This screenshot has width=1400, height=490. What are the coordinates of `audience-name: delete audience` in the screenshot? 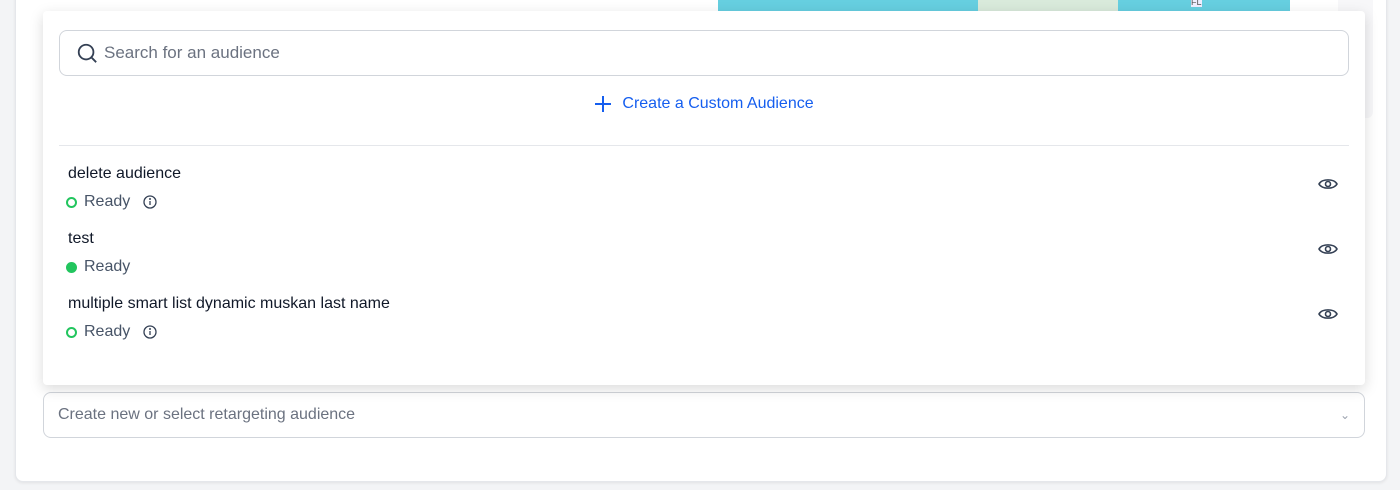 It's located at (124, 173).